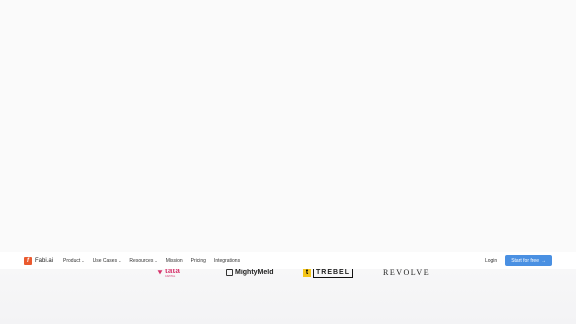 Image resolution: width=576 pixels, height=324 pixels. Describe the element at coordinates (28, 260) in the screenshot. I see `fabi-logo-icon: f` at that location.